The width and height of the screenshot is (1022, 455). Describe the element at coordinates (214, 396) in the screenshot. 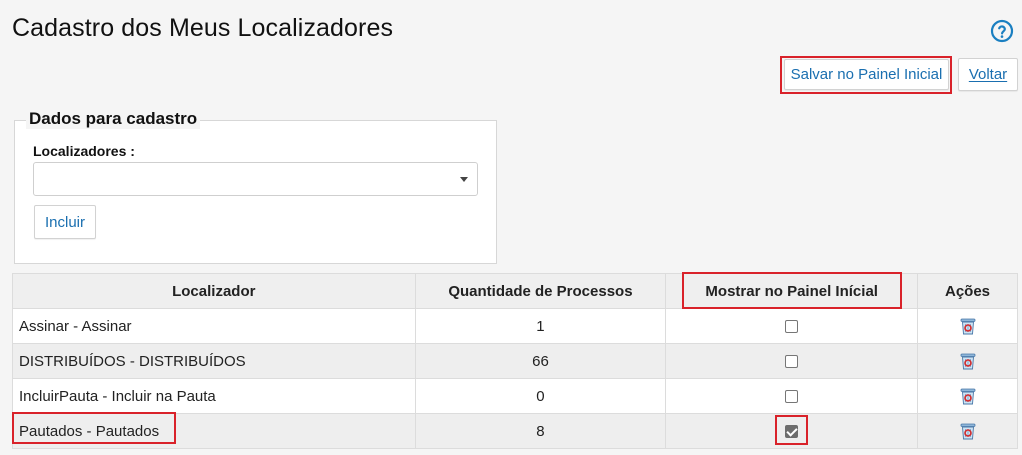

I see `cell-localizador: IncluirPauta - Incluir na Pauta` at that location.